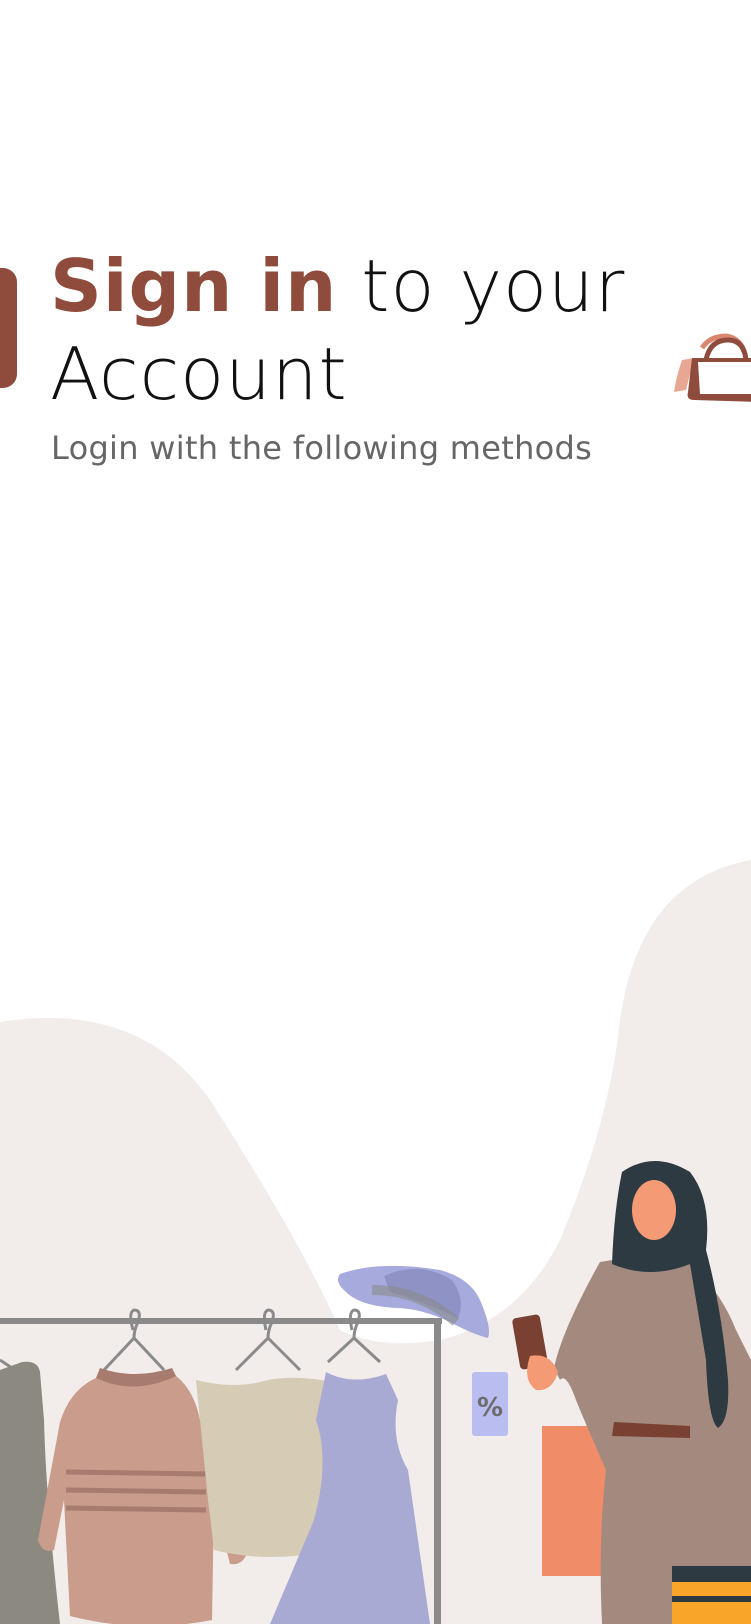 Image resolution: width=751 pixels, height=1624 pixels. What do you see at coordinates (199, 374) in the screenshot?
I see `title-line-2: Account` at bounding box center [199, 374].